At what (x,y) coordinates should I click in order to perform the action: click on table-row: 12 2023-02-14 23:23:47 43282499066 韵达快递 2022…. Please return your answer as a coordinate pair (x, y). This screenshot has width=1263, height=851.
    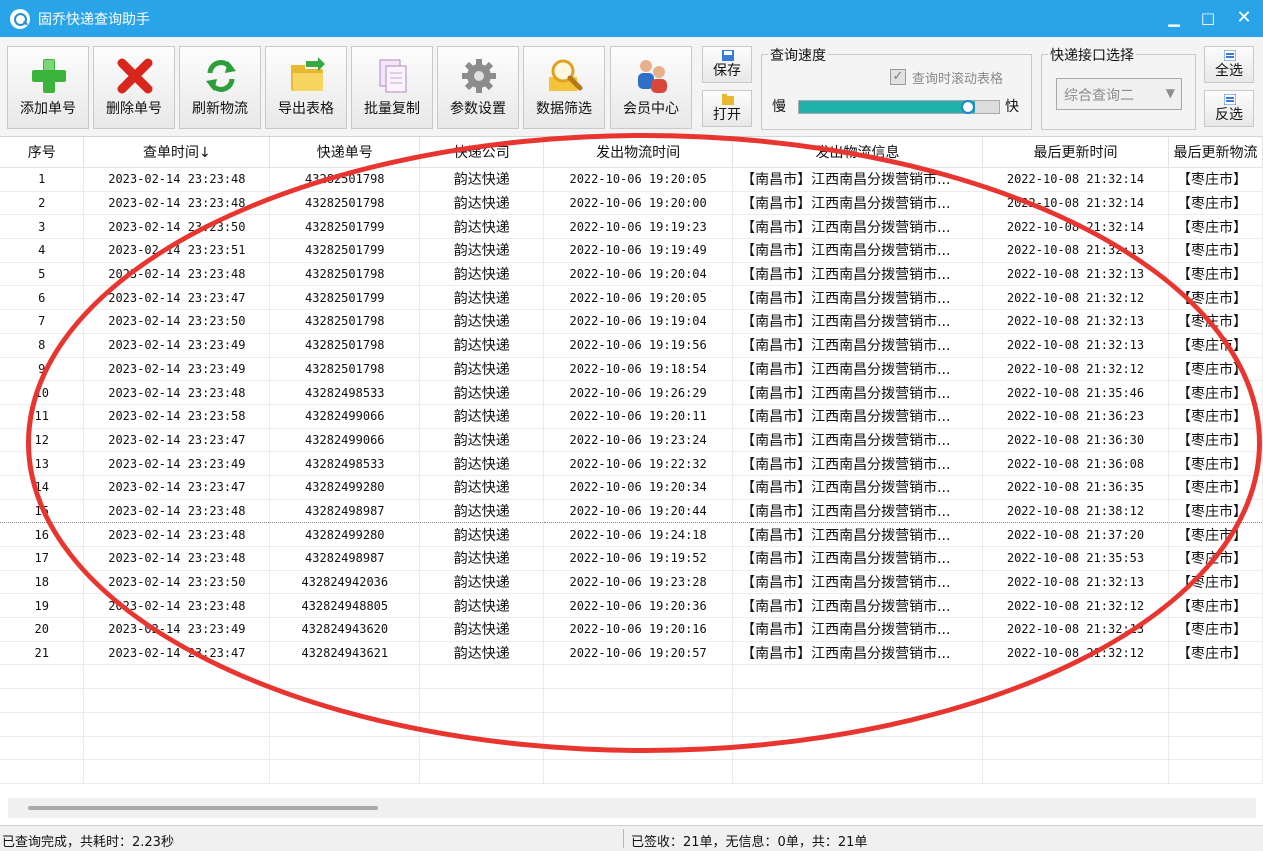
    Looking at the image, I should click on (631, 440).